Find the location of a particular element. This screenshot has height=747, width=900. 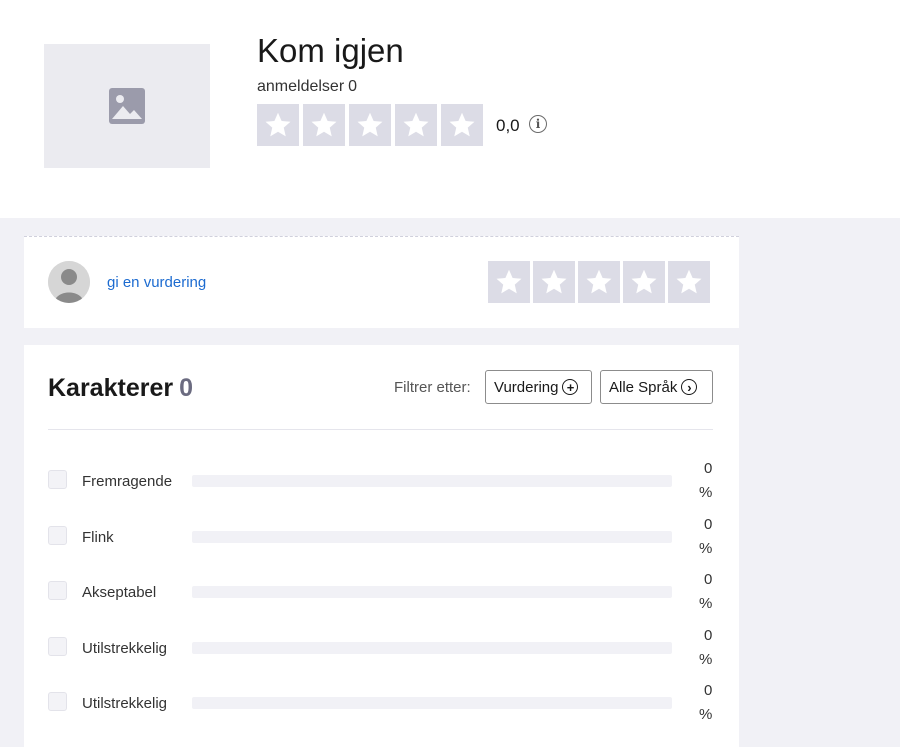

filter-language-label: Alle Språk is located at coordinates (643, 387).